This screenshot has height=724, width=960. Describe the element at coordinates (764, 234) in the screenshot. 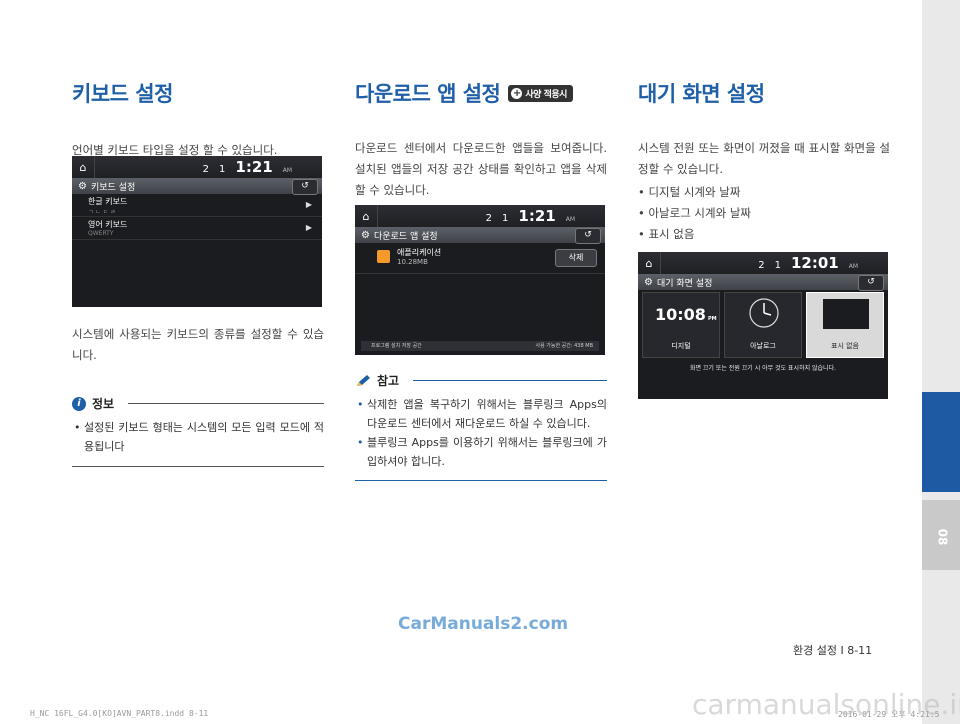

I see `list-item: 표시 없음` at that location.